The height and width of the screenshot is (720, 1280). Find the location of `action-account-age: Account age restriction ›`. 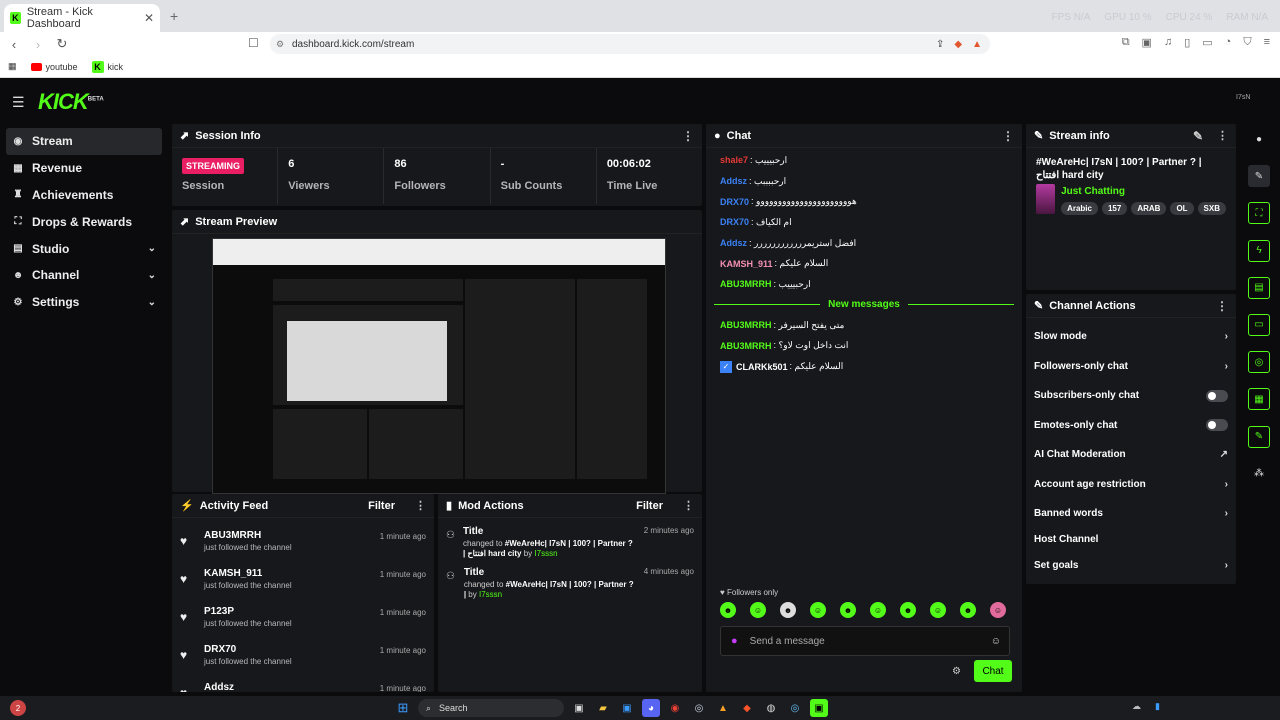

action-account-age: Account age restriction › is located at coordinates (1131, 485).